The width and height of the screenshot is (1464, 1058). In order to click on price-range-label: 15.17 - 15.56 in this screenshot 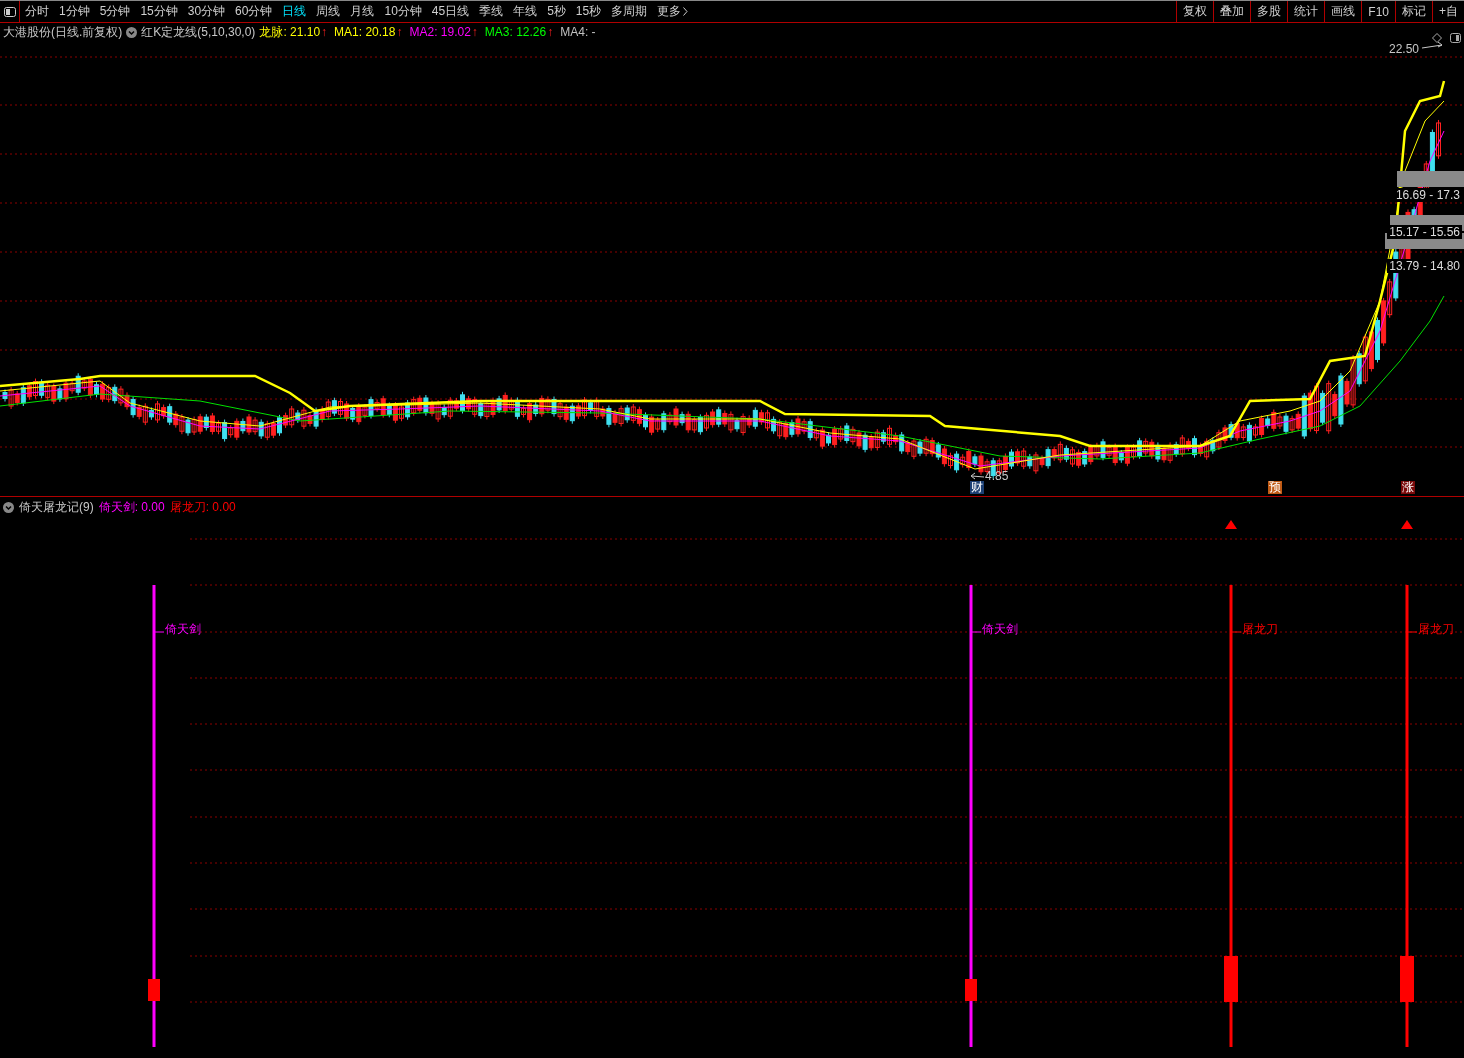, I will do `click(1424, 232)`.